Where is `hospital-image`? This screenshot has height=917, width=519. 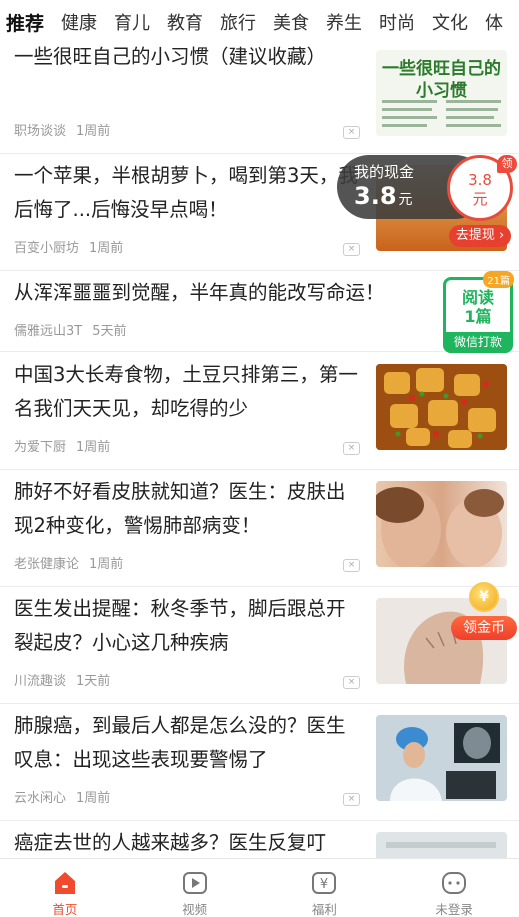 hospital-image is located at coordinates (441, 845).